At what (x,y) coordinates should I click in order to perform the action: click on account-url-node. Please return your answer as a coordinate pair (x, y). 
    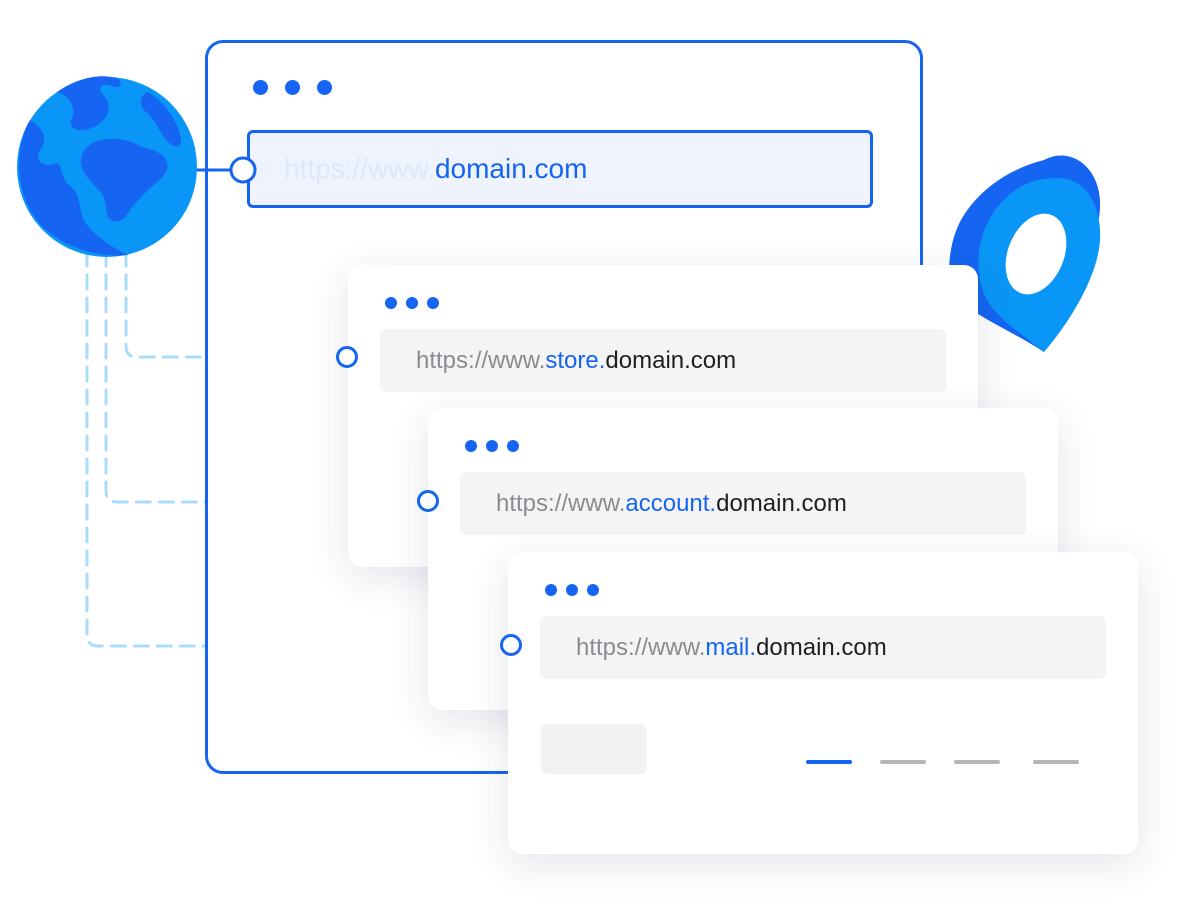
    Looking at the image, I should click on (428, 501).